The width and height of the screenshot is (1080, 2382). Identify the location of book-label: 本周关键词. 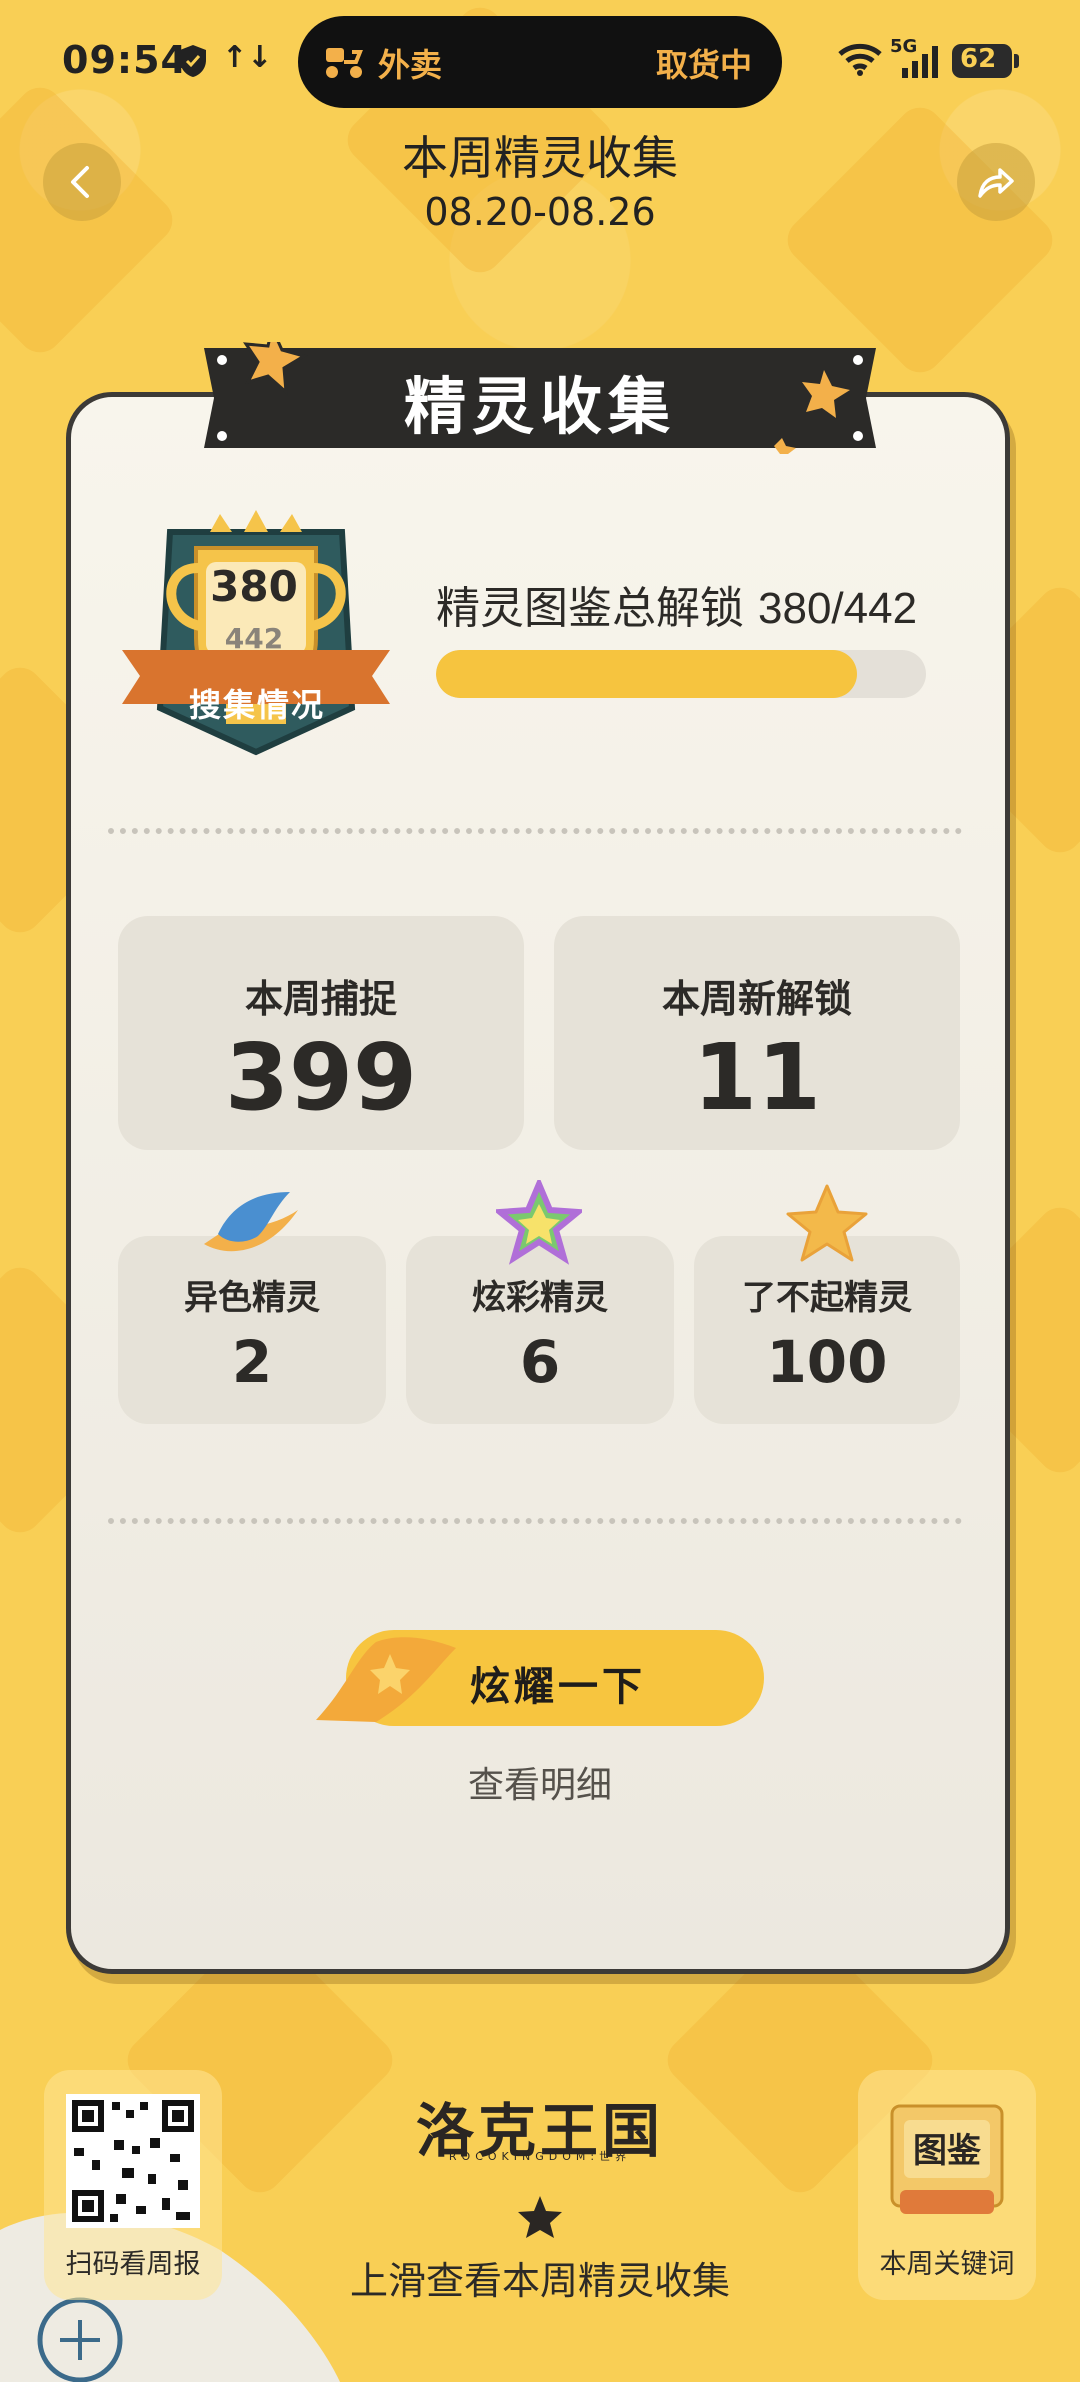
(947, 2264).